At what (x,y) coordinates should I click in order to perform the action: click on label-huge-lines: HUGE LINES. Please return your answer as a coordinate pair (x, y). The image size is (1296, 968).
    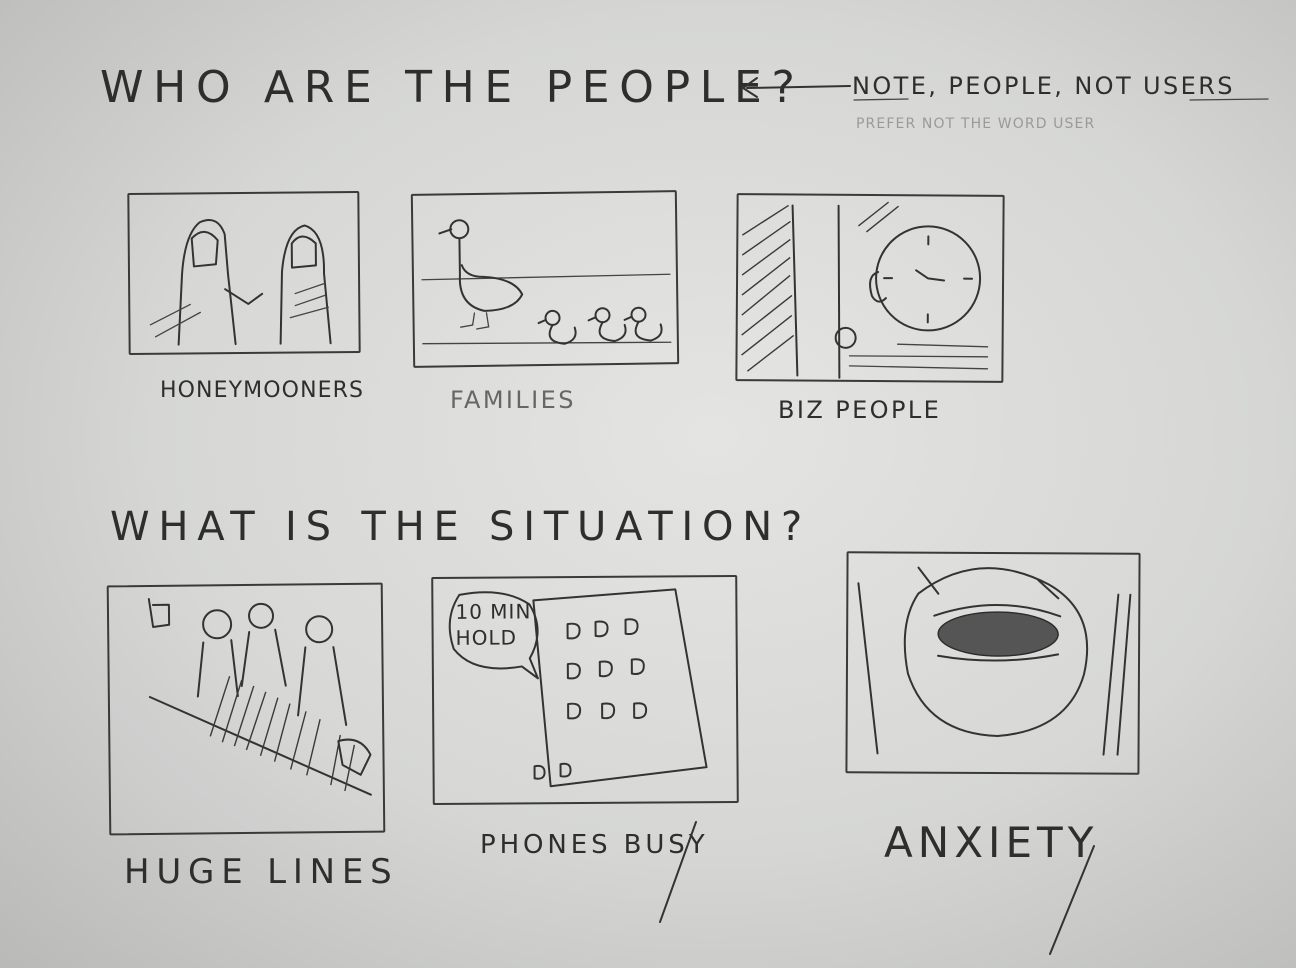
    Looking at the image, I should click on (261, 872).